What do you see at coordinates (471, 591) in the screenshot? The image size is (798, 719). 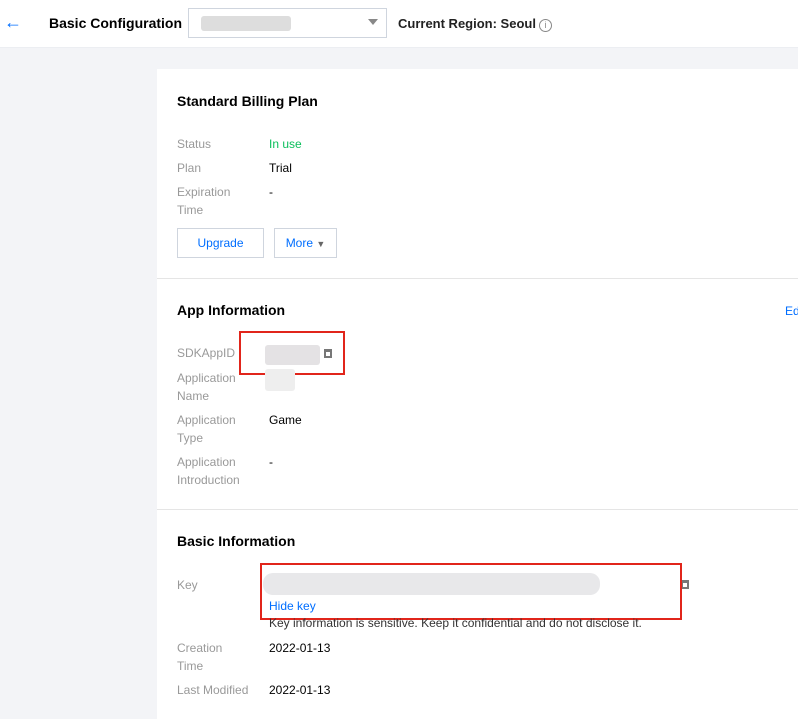 I see `highlight-box` at bounding box center [471, 591].